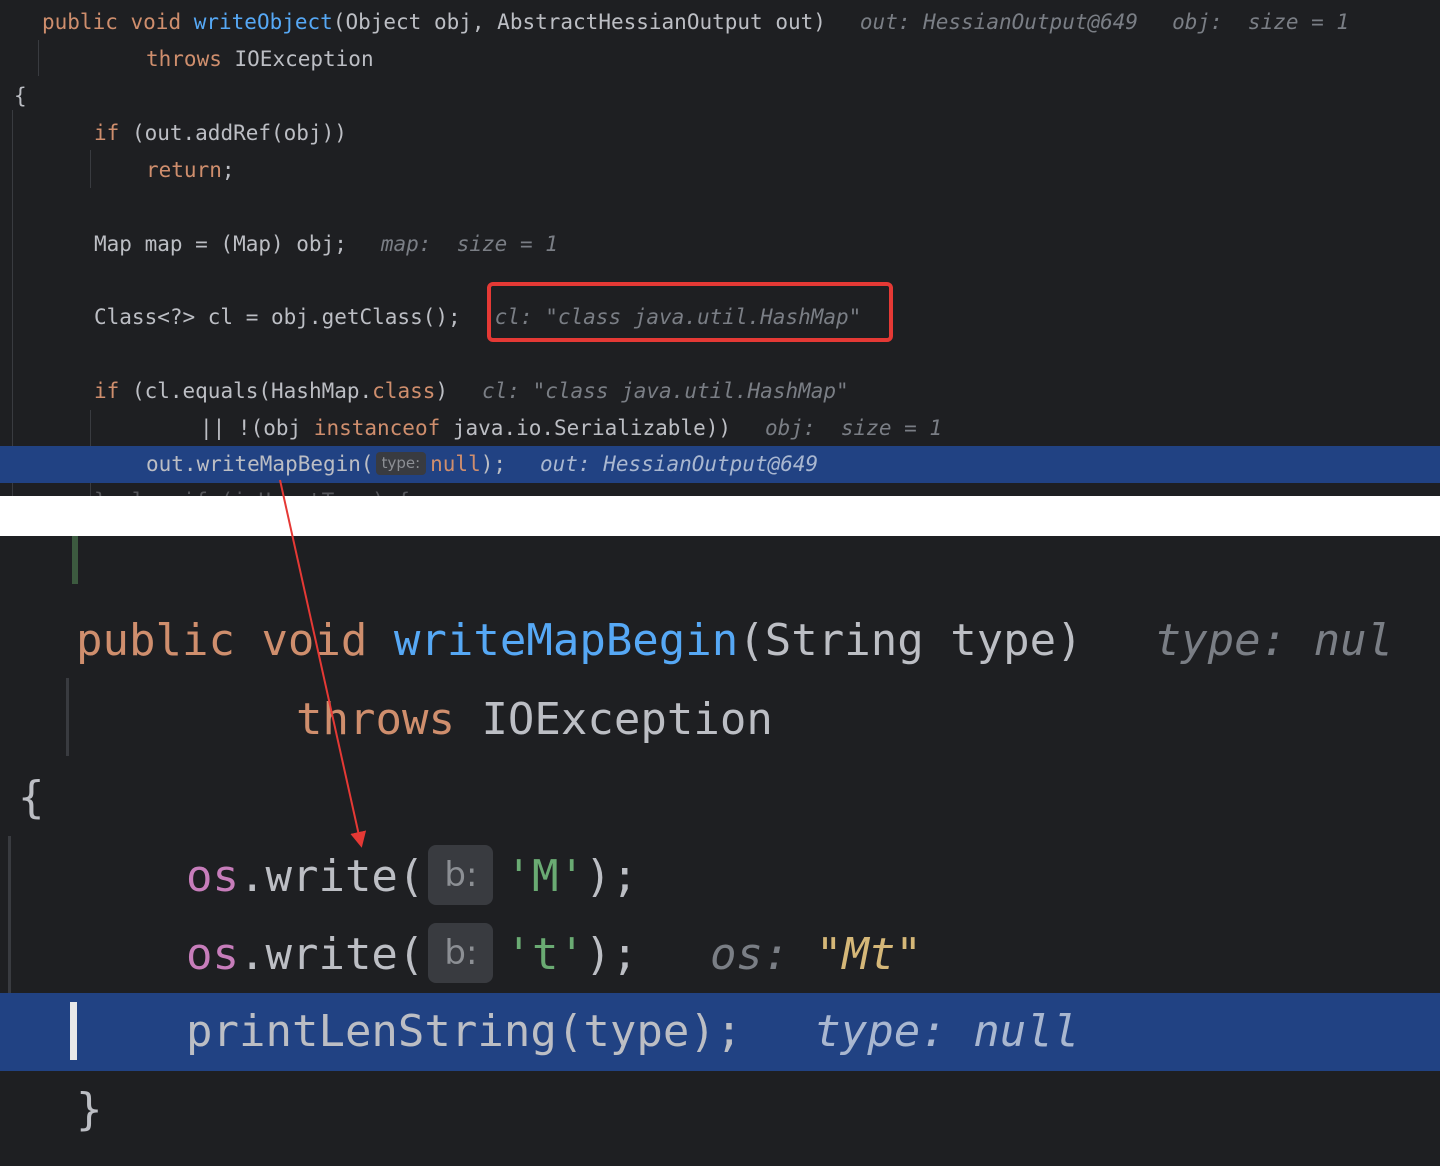 This screenshot has height=1166, width=1440. What do you see at coordinates (239, 133) in the screenshot?
I see `code-token: (out.addRef(obj))` at bounding box center [239, 133].